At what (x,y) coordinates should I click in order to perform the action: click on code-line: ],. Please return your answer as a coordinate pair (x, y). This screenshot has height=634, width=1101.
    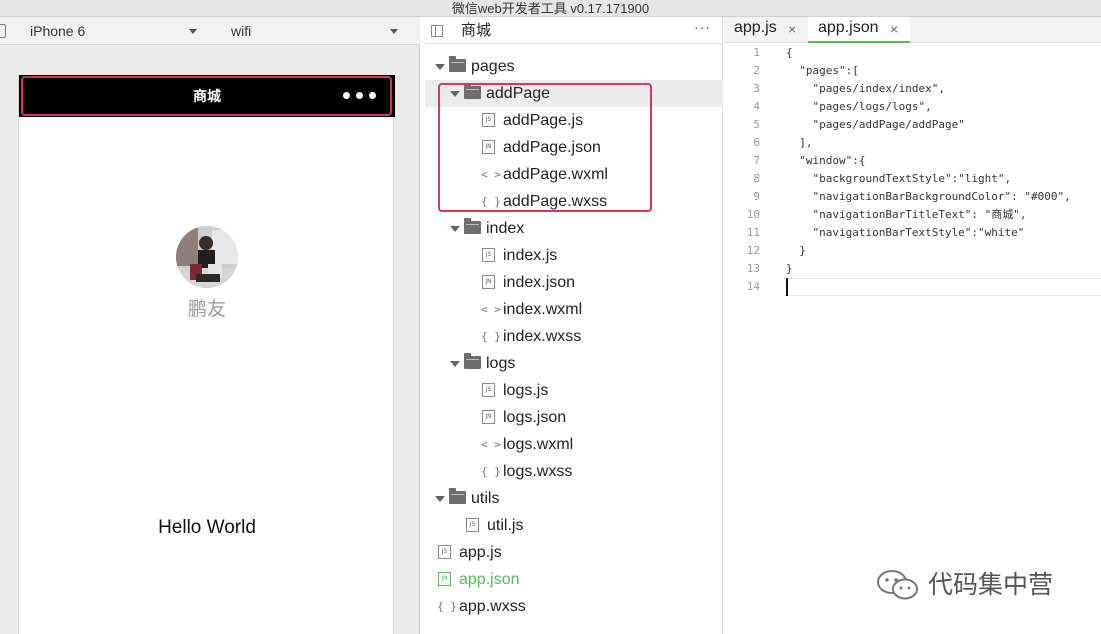
    Looking at the image, I should click on (799, 143).